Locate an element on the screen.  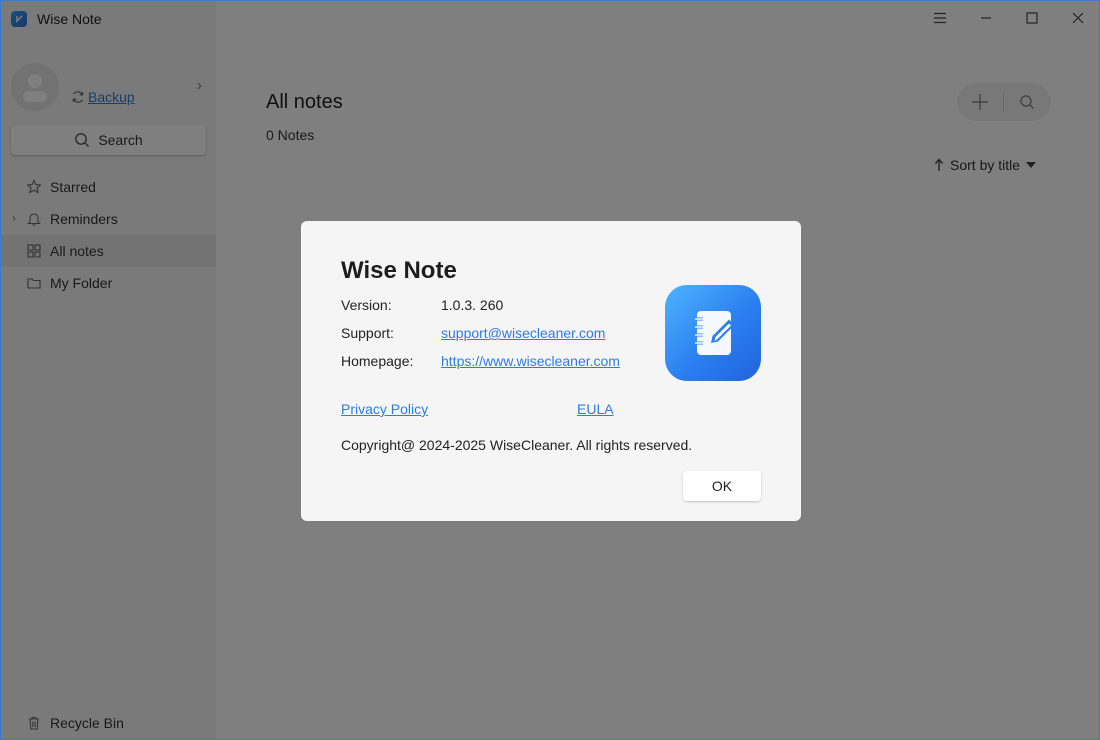
dialog-title: Wise Note is located at coordinates (399, 270).